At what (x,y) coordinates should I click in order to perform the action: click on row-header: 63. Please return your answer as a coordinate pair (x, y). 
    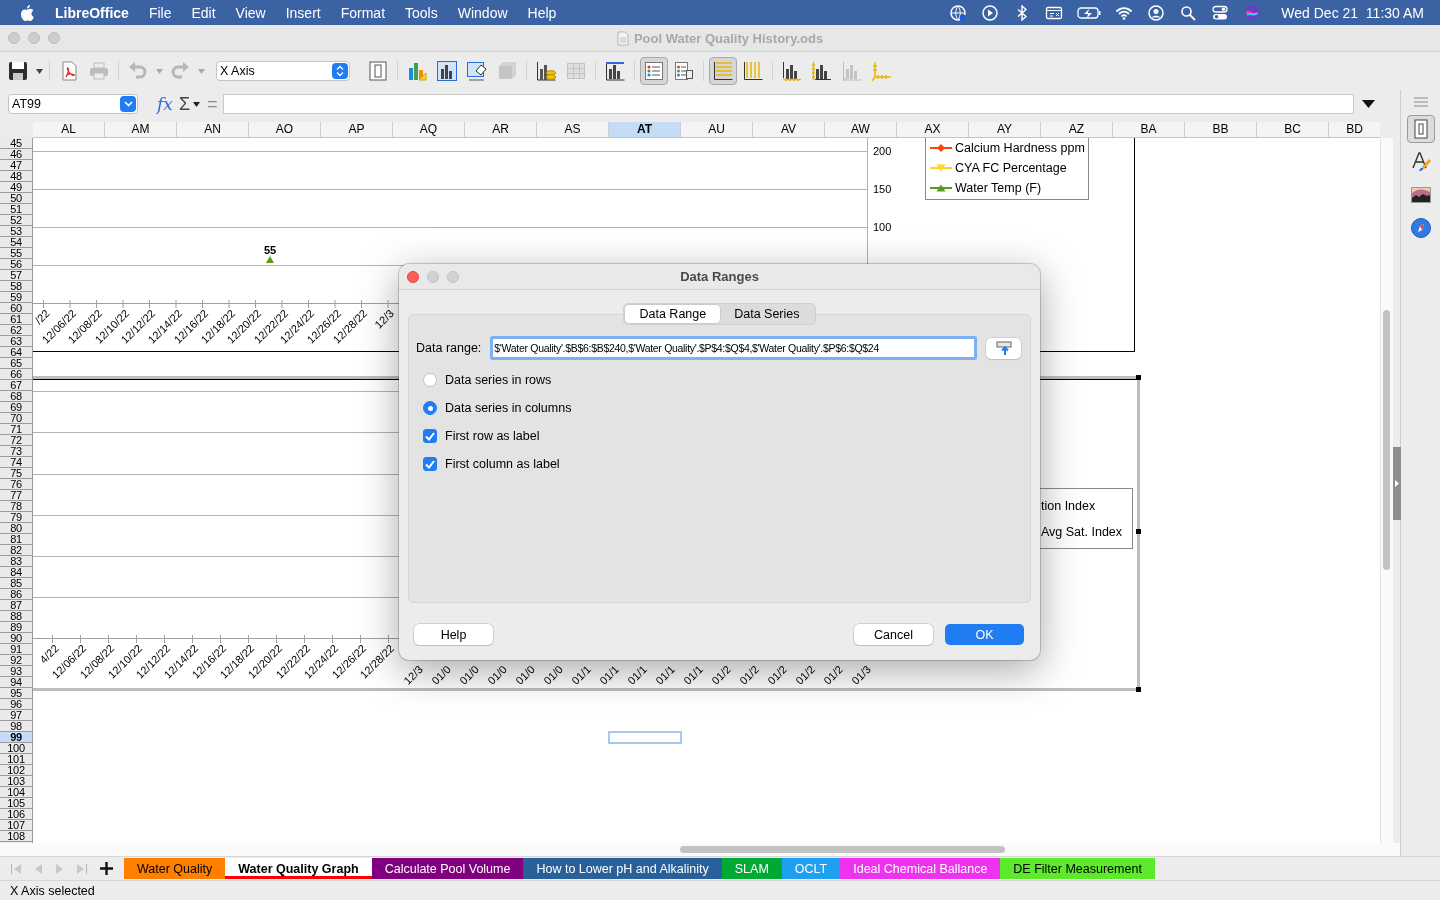
    Looking at the image, I should click on (16, 341).